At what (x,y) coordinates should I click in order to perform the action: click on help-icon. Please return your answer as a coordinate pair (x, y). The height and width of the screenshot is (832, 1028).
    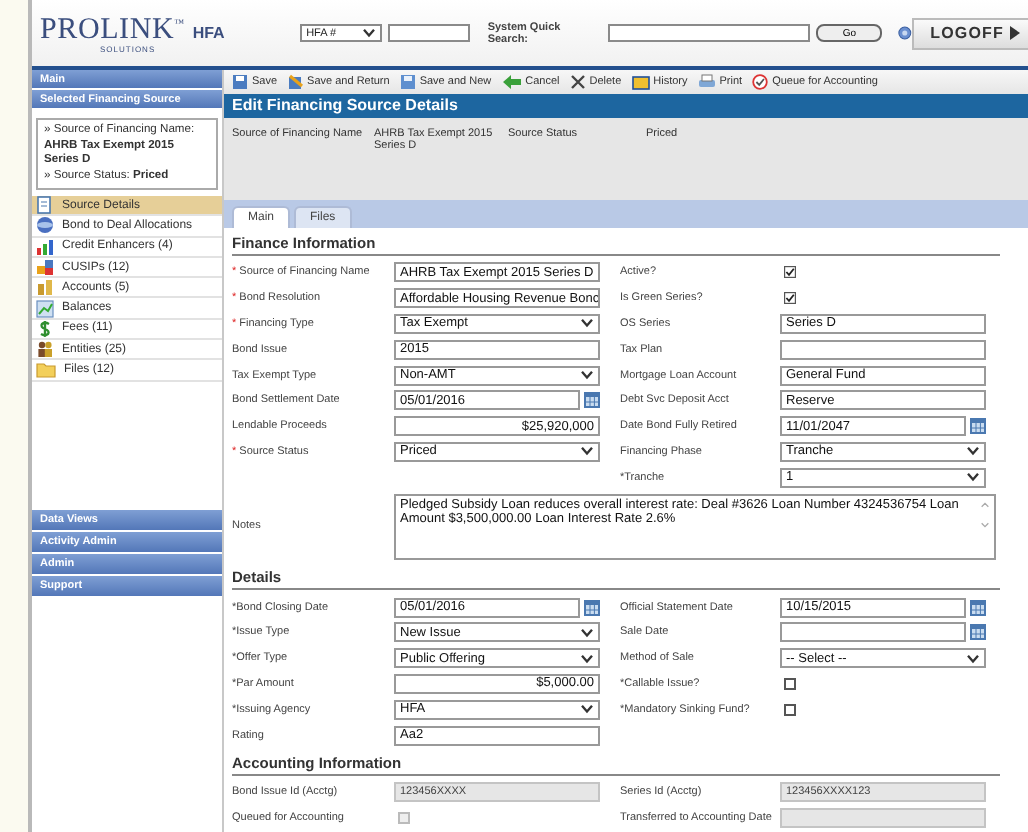
    Looking at the image, I should click on (905, 33).